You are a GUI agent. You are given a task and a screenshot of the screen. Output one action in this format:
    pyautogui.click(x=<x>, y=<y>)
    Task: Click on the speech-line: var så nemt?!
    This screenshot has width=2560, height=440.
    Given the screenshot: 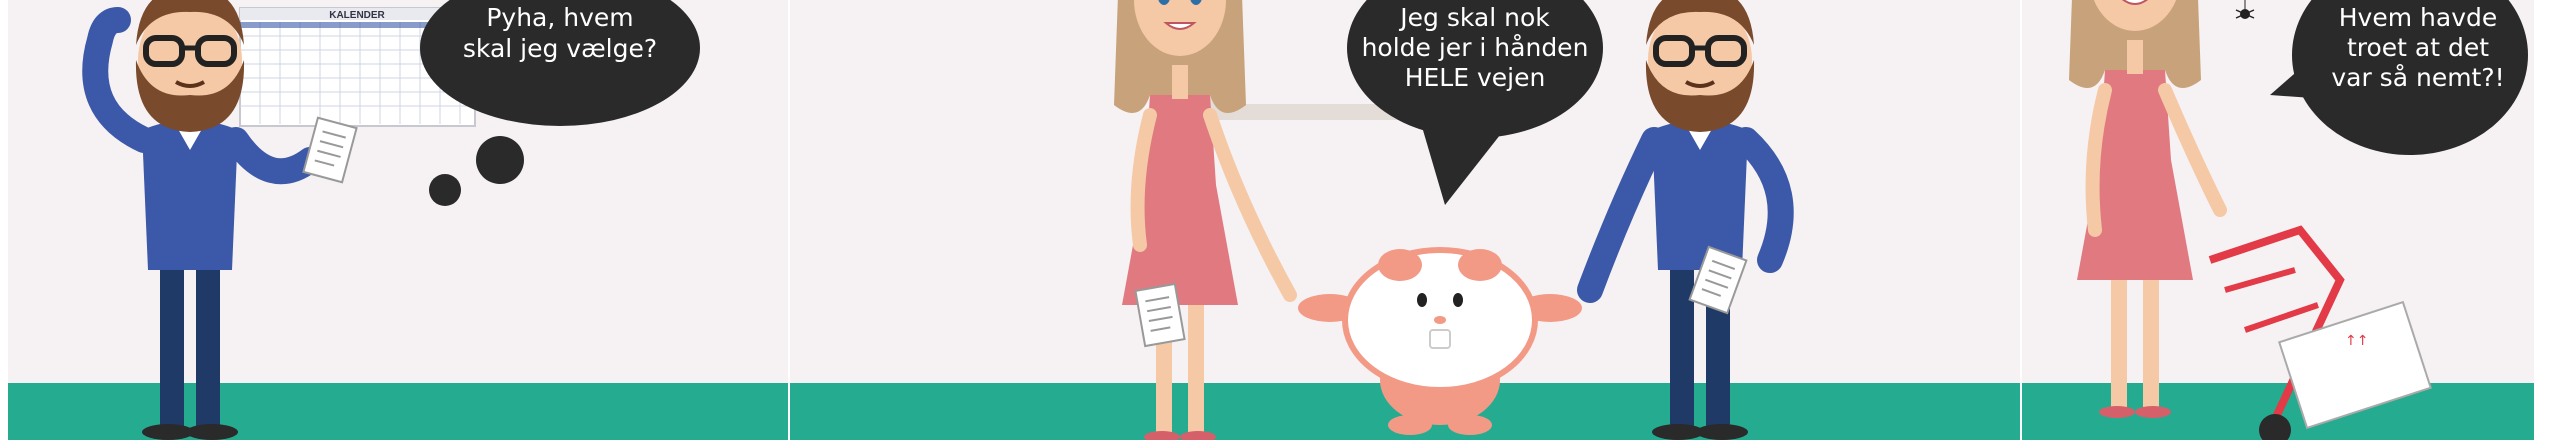 What is the action you would take?
    pyautogui.click(x=2417, y=77)
    